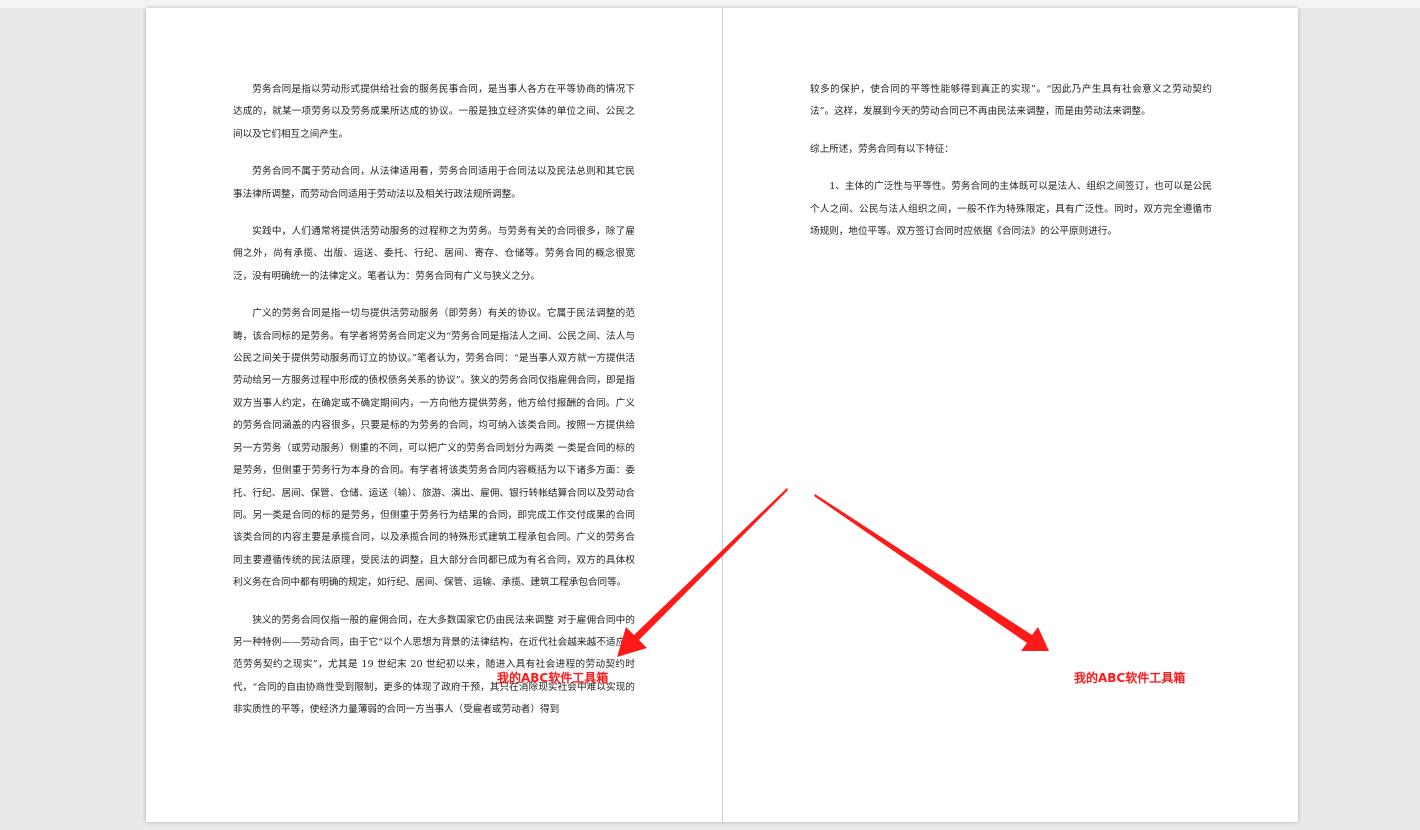 The height and width of the screenshot is (830, 1420). What do you see at coordinates (702, 572) in the screenshot?
I see `arrow-left-icon` at bounding box center [702, 572].